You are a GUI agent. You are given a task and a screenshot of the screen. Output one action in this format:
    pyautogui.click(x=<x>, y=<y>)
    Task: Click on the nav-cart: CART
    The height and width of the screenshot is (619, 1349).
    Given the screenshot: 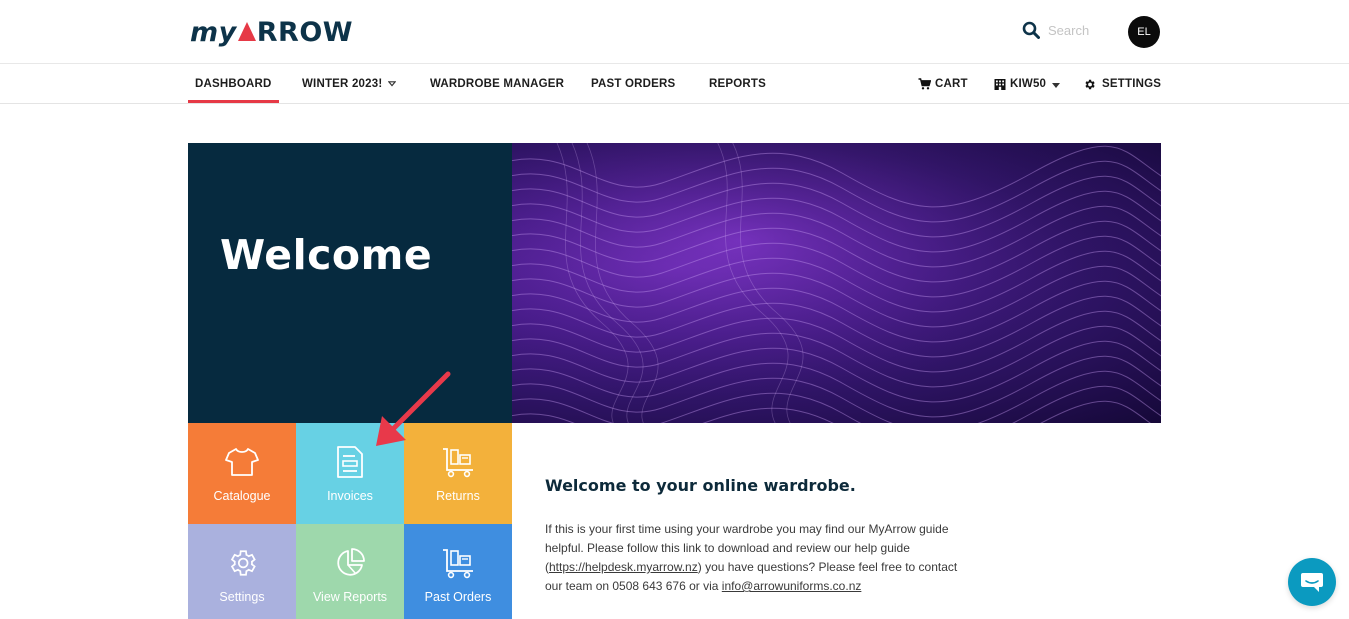 What is the action you would take?
    pyautogui.click(x=943, y=84)
    